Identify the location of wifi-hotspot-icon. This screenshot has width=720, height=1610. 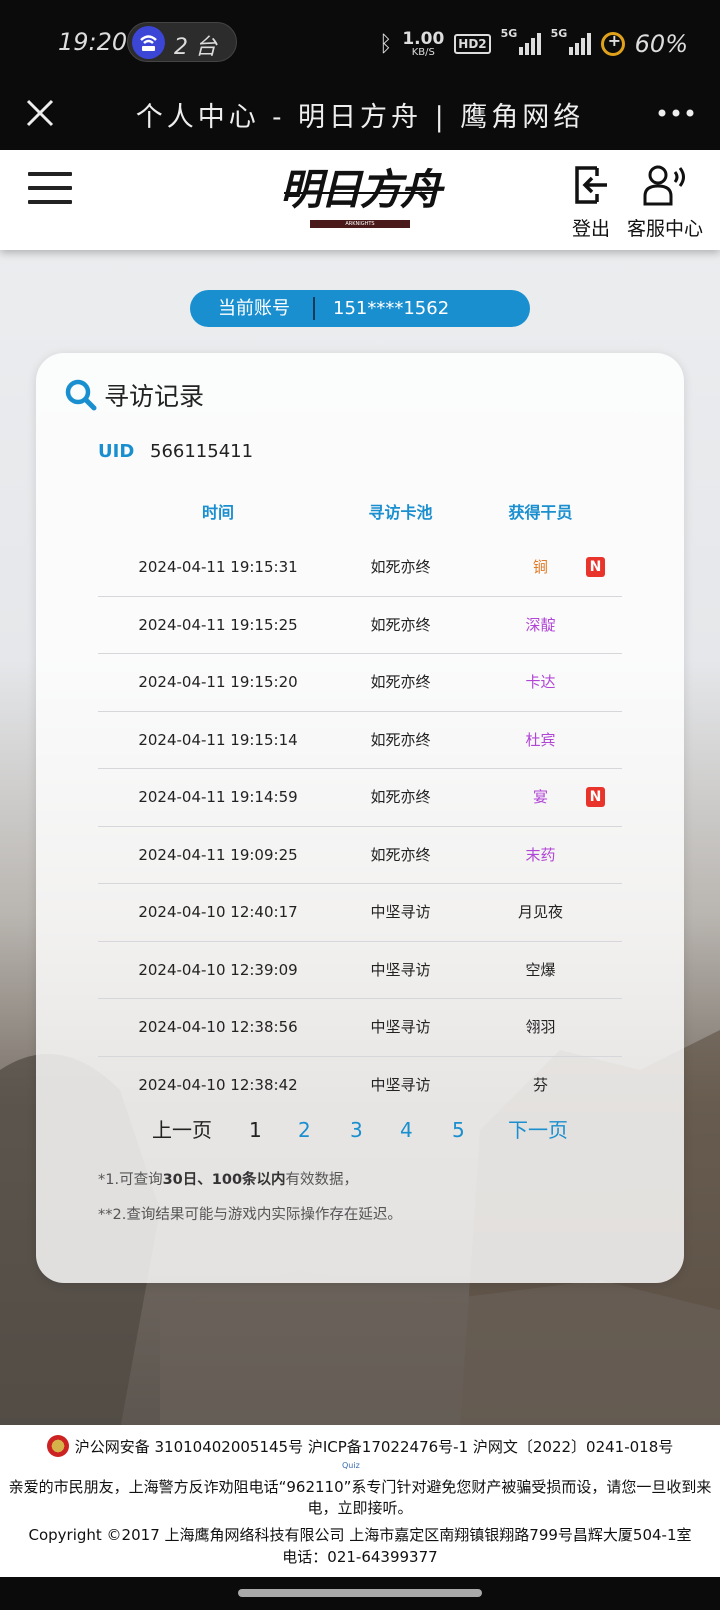
(148, 42).